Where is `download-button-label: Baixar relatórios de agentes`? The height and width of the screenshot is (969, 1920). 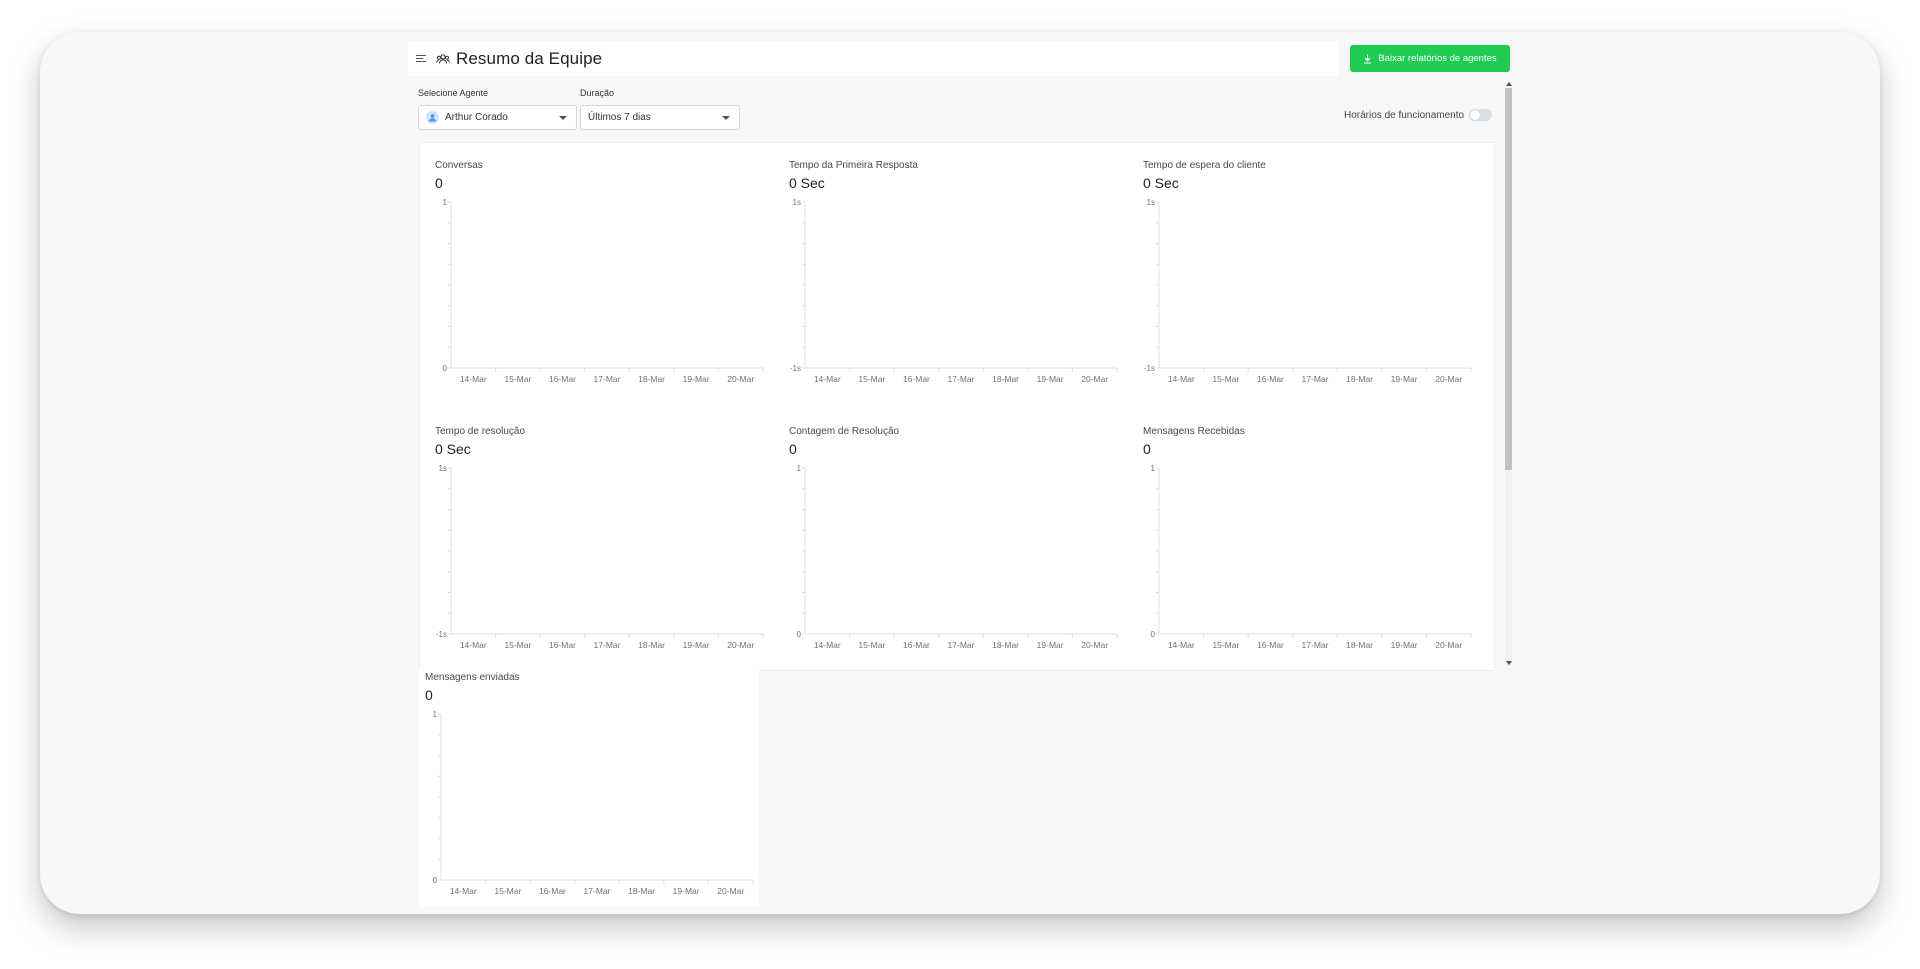
download-button-label: Baixar relatórios de agentes is located at coordinates (1437, 58).